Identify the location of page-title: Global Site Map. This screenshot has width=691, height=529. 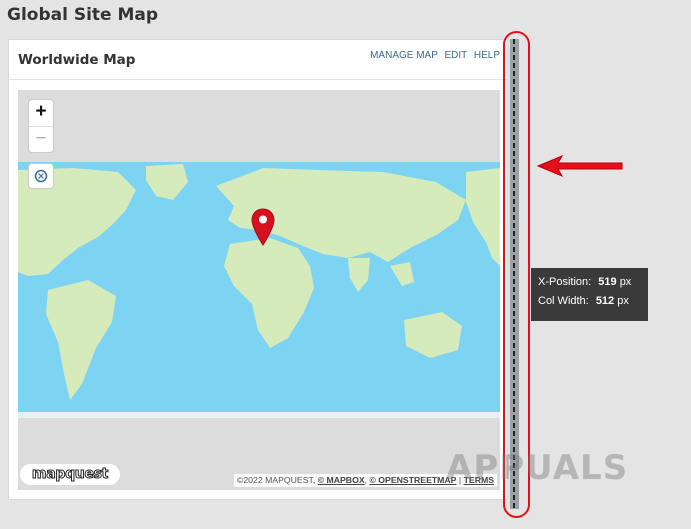
(83, 15).